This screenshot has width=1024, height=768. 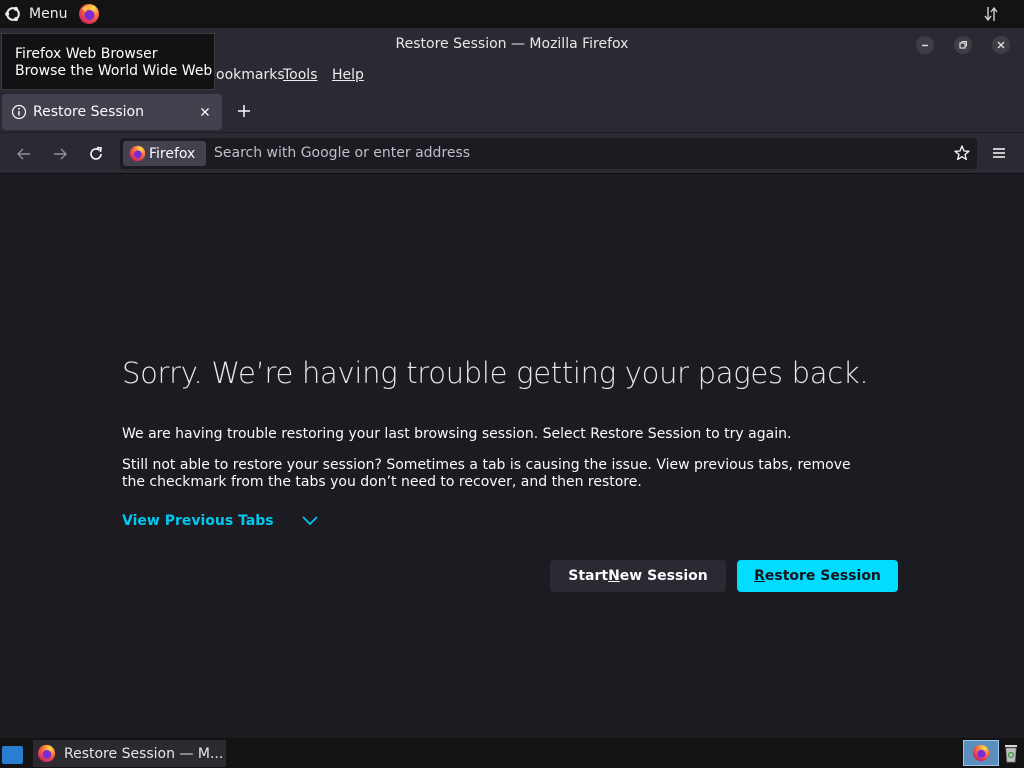 I want to click on system-panel: Menu, so click(x=512, y=14).